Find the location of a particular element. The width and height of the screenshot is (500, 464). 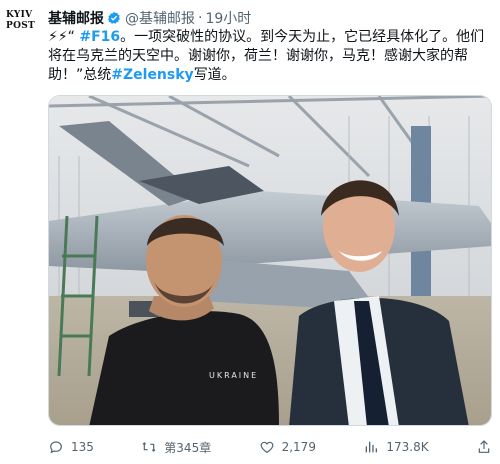

account-handle: @基辅邮报 is located at coordinates (160, 18).